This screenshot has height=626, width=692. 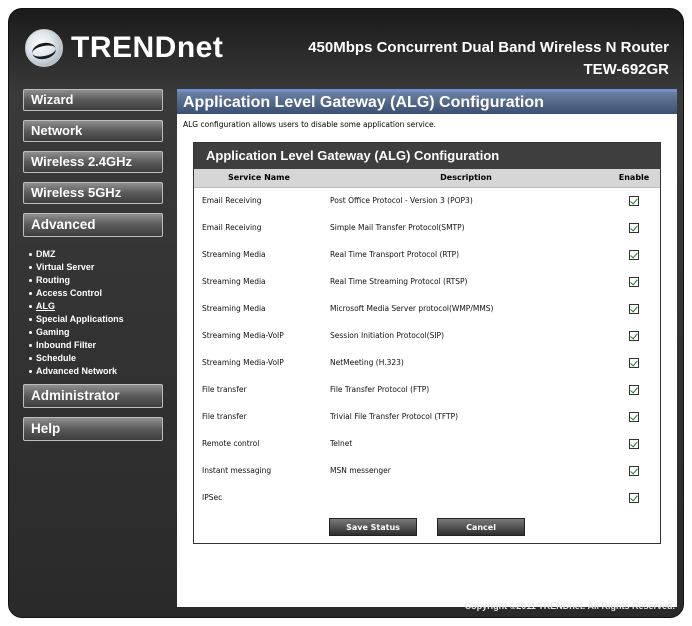 I want to click on submenu-access-control: Access Control, so click(x=98, y=293).